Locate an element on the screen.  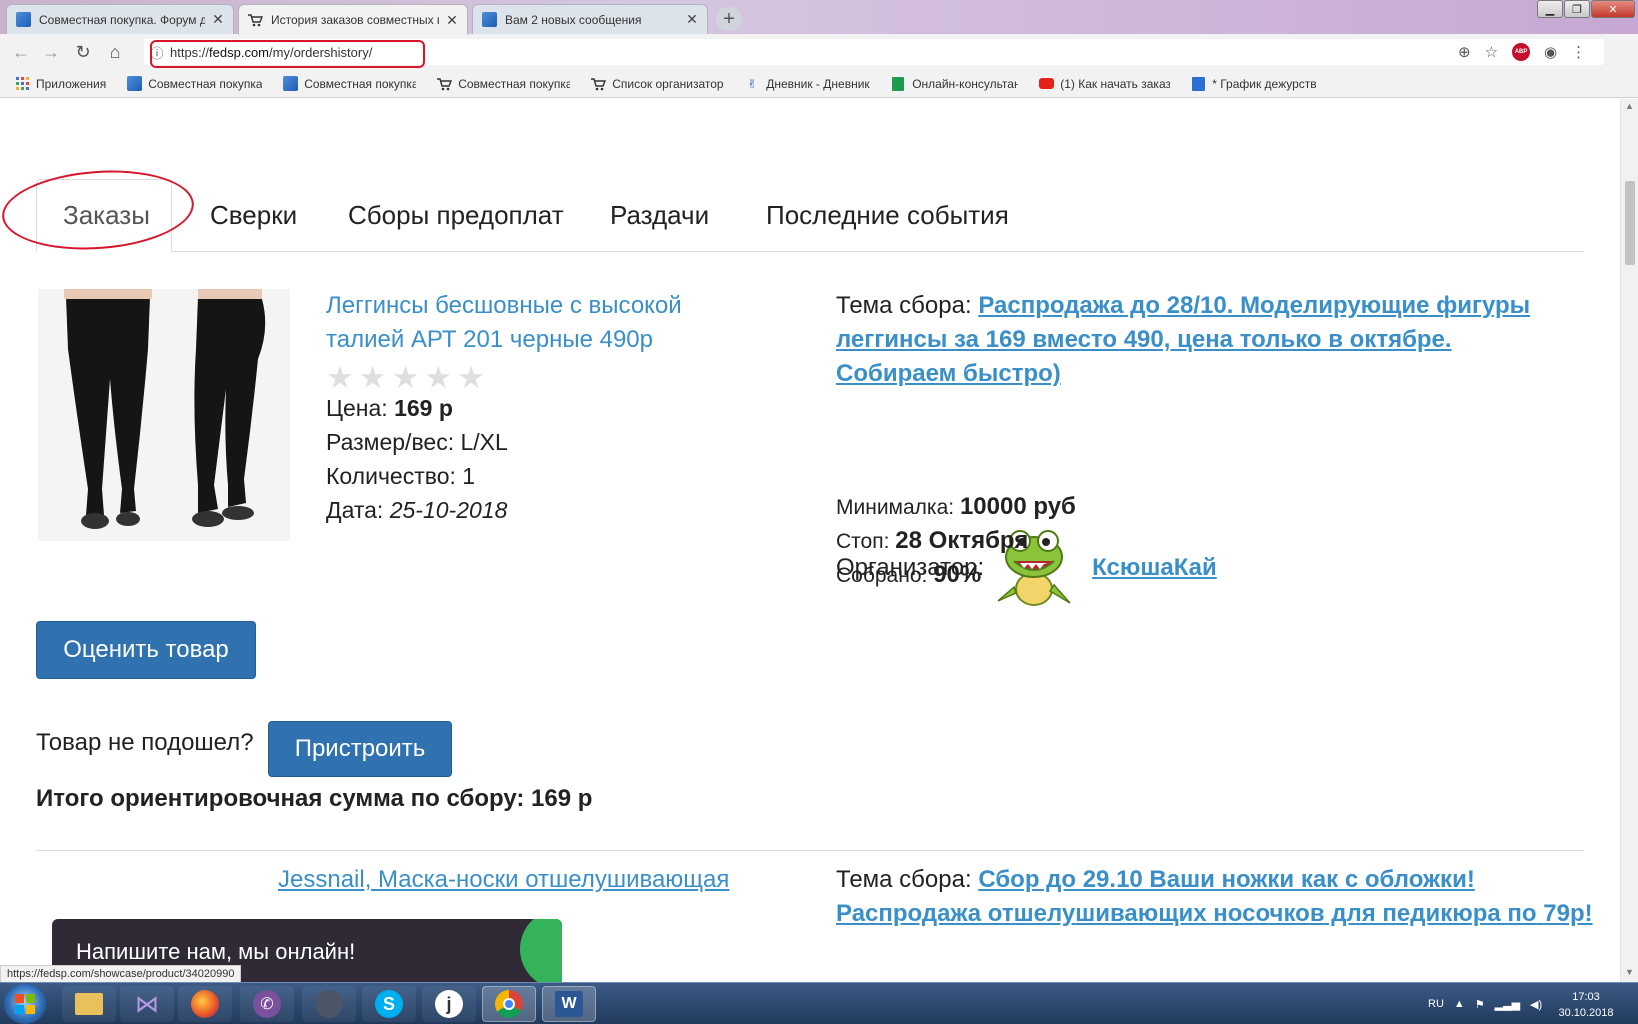
tray-arrow-icon: ▲ is located at coordinates (1459, 1004).